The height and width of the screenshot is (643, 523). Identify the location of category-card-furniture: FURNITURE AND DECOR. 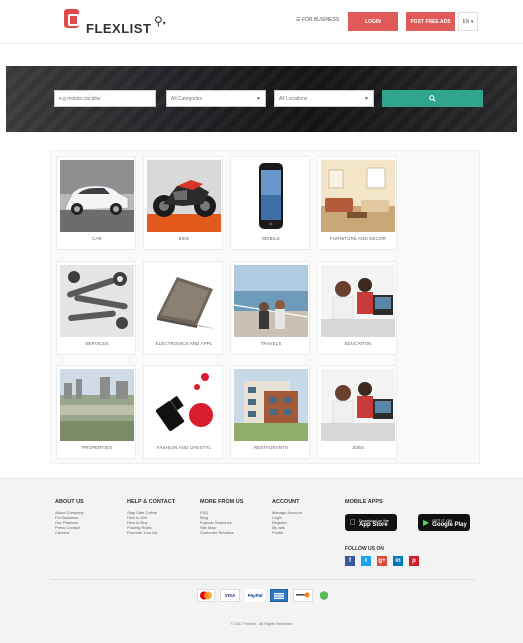
(357, 203).